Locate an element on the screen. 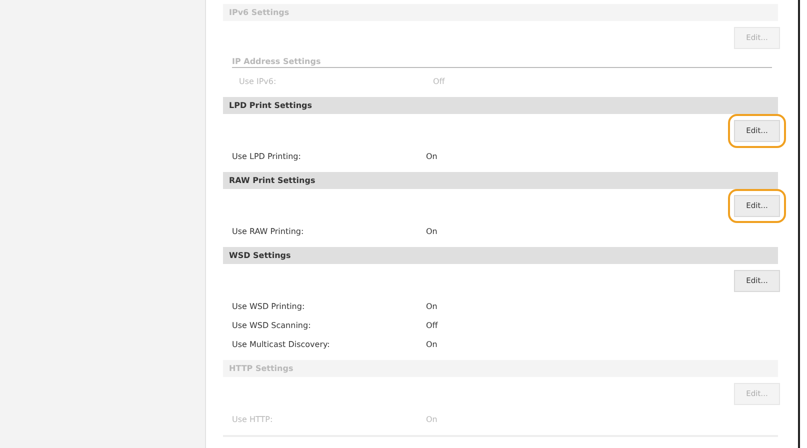 This screenshot has height=448, width=807. subsection-heading: IP Address Settings is located at coordinates (502, 62).